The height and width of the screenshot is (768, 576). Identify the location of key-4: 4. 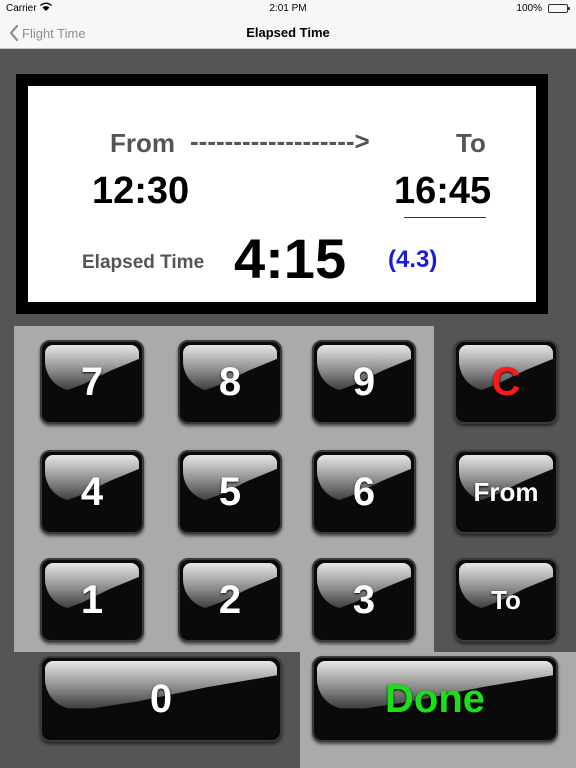
(92, 492).